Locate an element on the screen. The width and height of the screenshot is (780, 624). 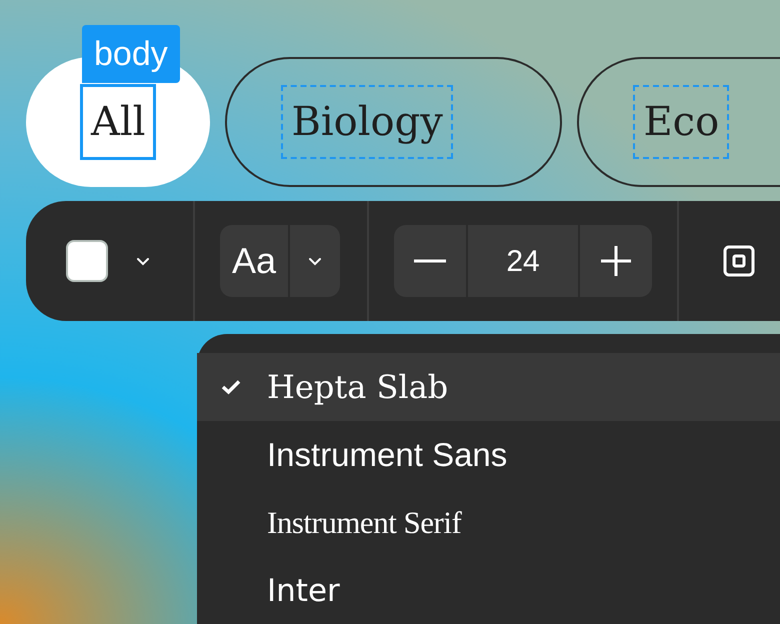
minus-icon is located at coordinates (430, 261).